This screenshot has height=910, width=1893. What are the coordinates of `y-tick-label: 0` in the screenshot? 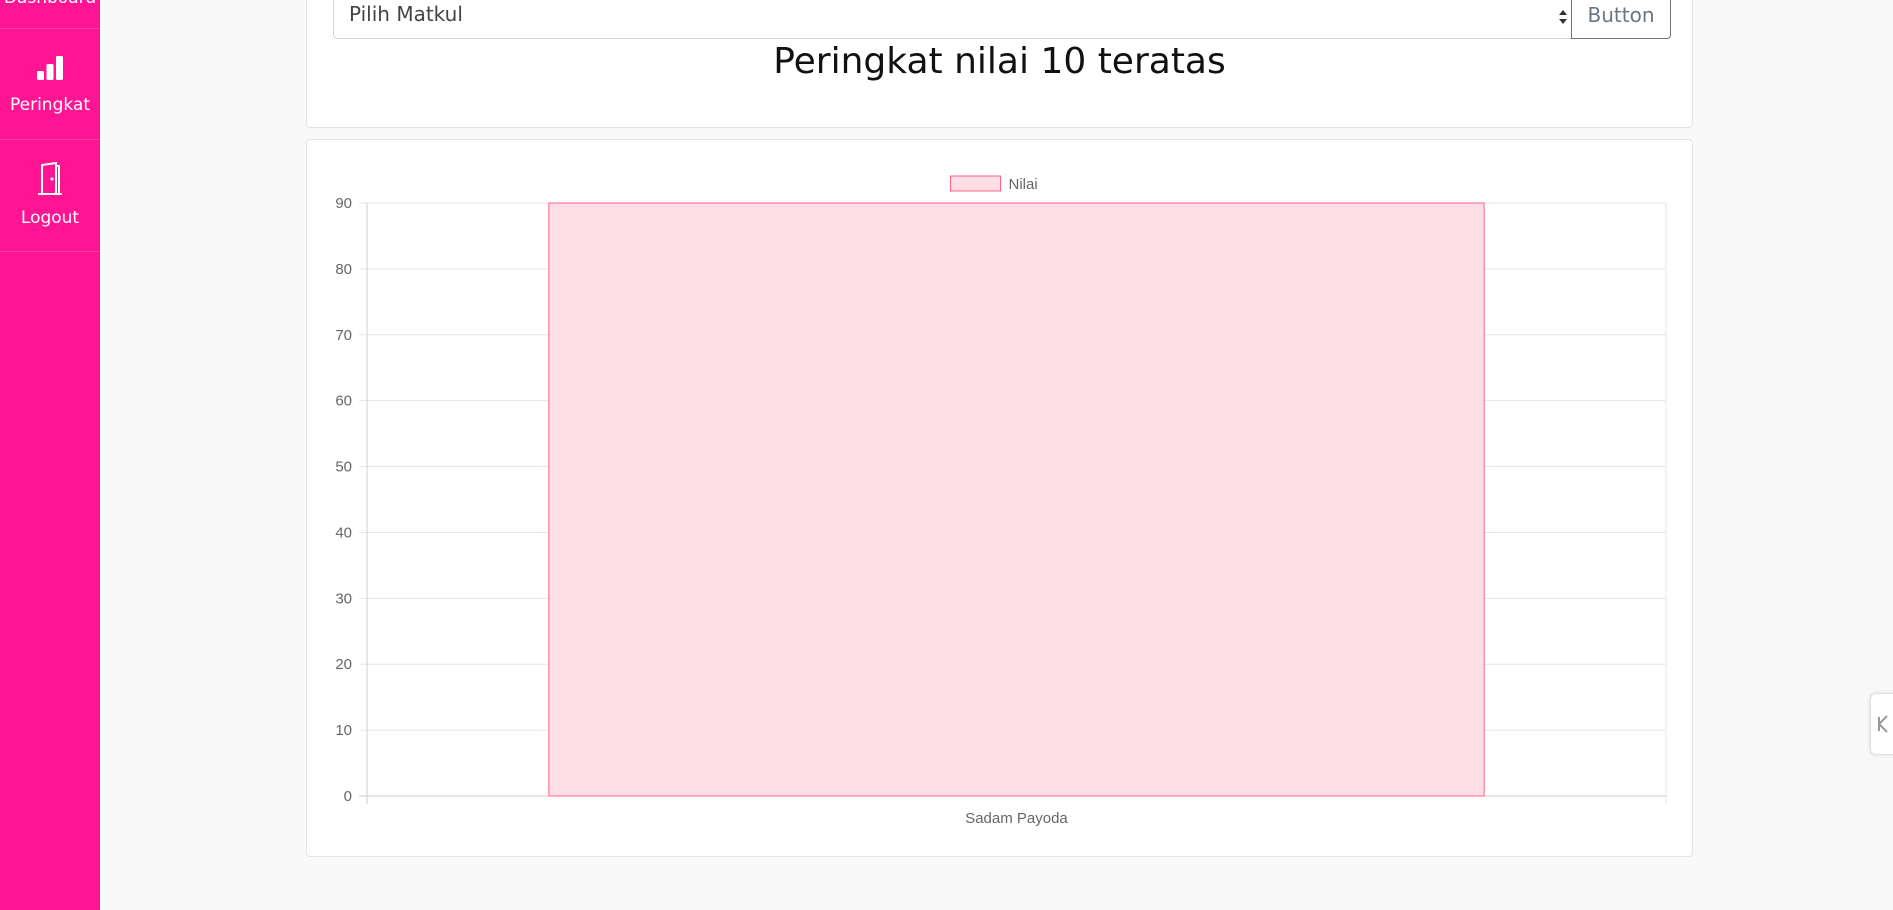 It's located at (348, 796).